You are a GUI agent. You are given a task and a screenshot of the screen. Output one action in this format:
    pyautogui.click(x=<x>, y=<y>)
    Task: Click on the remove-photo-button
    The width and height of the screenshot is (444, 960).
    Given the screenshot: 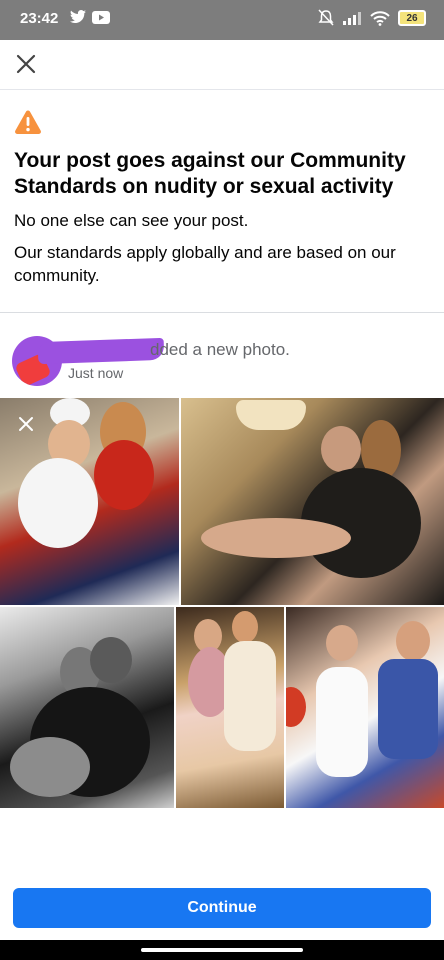 What is the action you would take?
    pyautogui.click(x=26, y=424)
    